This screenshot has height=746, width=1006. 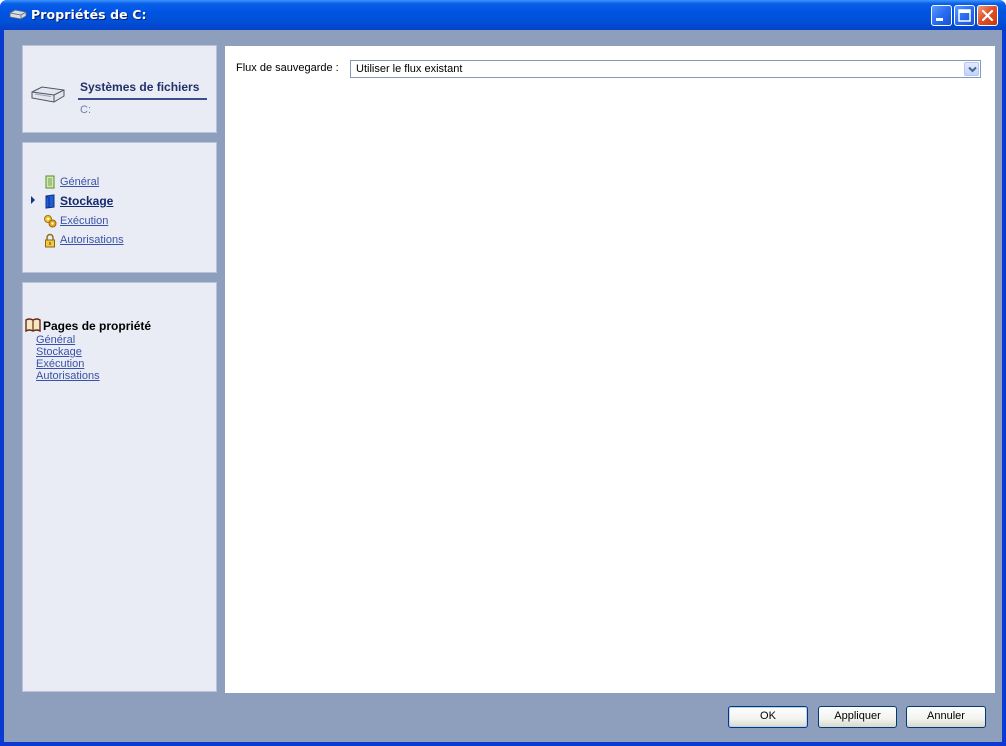 What do you see at coordinates (971, 69) in the screenshot?
I see `dropdown-button` at bounding box center [971, 69].